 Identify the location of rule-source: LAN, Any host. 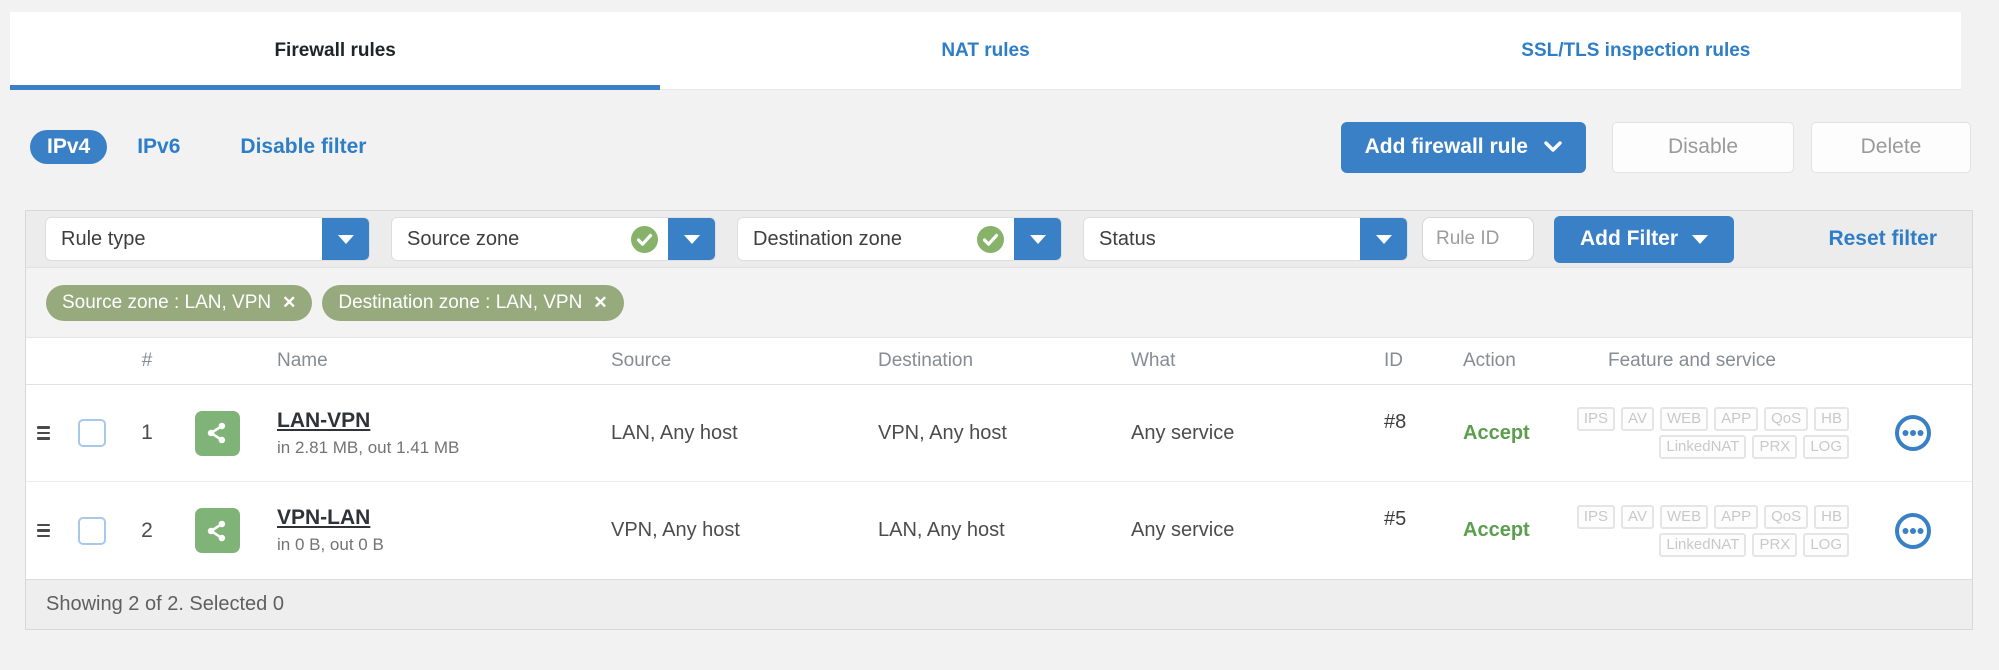
(674, 432).